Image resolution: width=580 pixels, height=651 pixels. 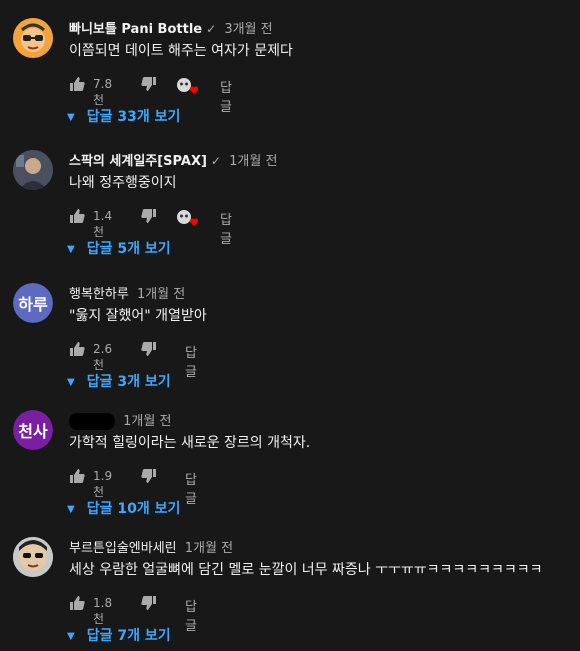 What do you see at coordinates (133, 117) in the screenshot?
I see `view-replies-label: 답글 33개 보기` at bounding box center [133, 117].